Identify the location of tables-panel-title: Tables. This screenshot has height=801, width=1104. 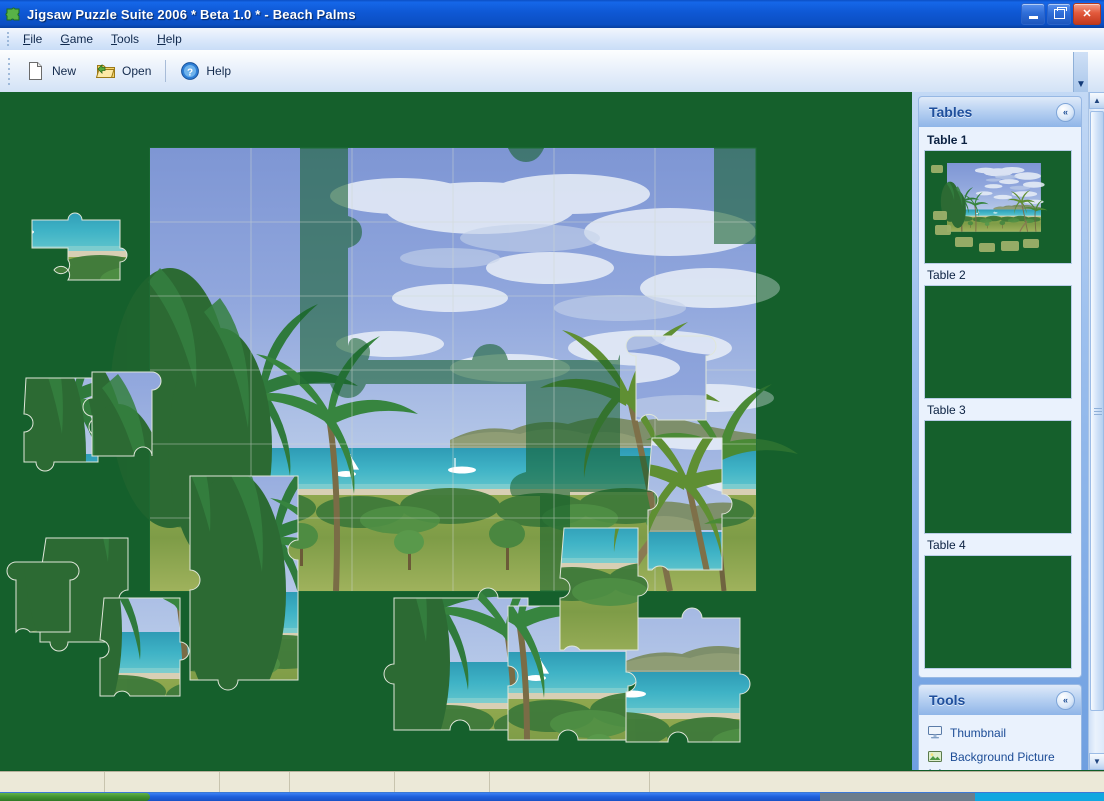
(951, 112).